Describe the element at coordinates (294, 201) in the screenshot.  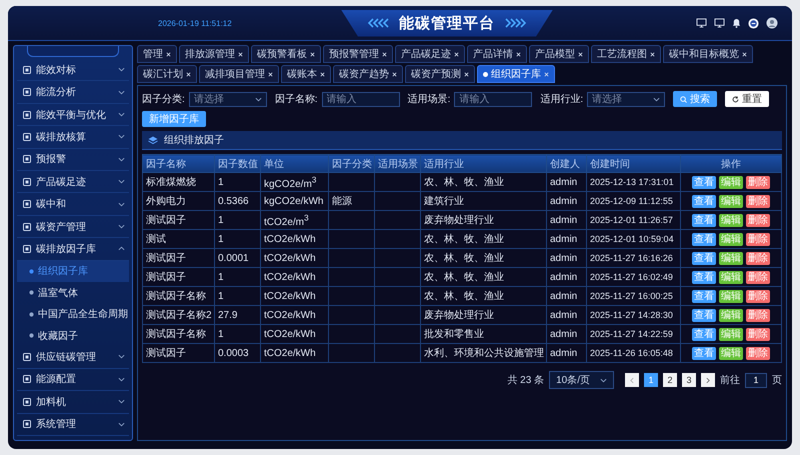
I see `table-cell: kgCO2e/kWh` at that location.